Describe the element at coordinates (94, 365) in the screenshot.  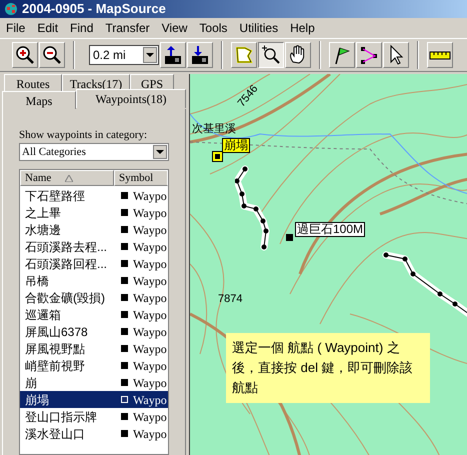
I see `waypoint-row: 峭壁前視野 Waypo` at that location.